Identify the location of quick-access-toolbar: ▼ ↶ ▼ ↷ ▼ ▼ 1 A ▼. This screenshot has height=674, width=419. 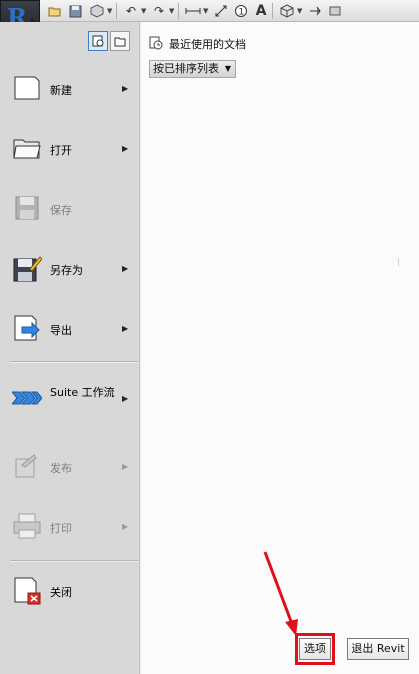
(209, 11).